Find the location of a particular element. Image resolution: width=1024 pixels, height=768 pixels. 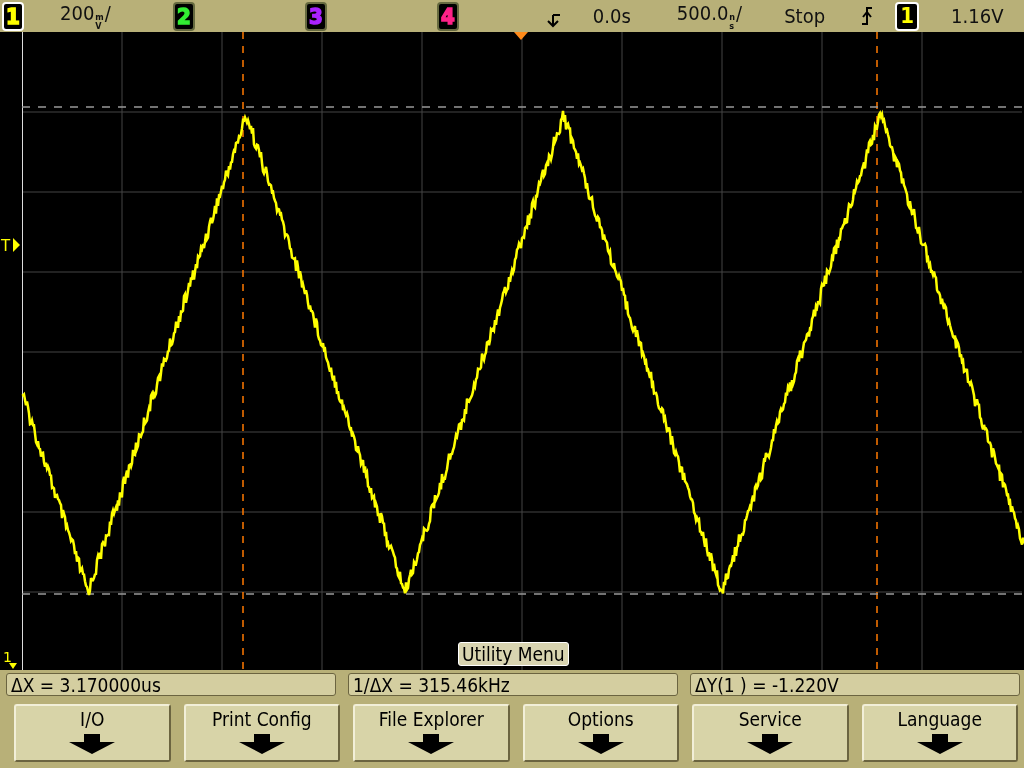

trigger-position-icon is located at coordinates (552, 21).